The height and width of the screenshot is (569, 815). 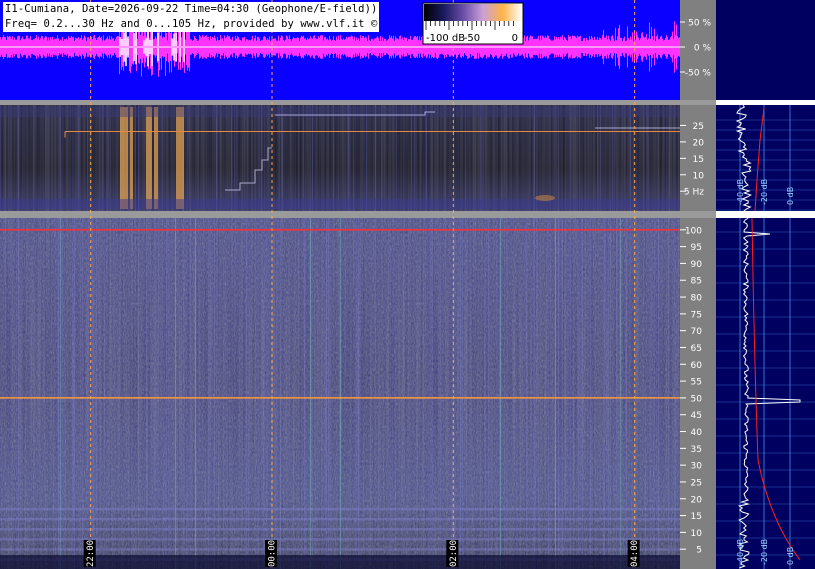 What do you see at coordinates (699, 551) in the screenshot?
I see `high-tick-label: 5` at bounding box center [699, 551].